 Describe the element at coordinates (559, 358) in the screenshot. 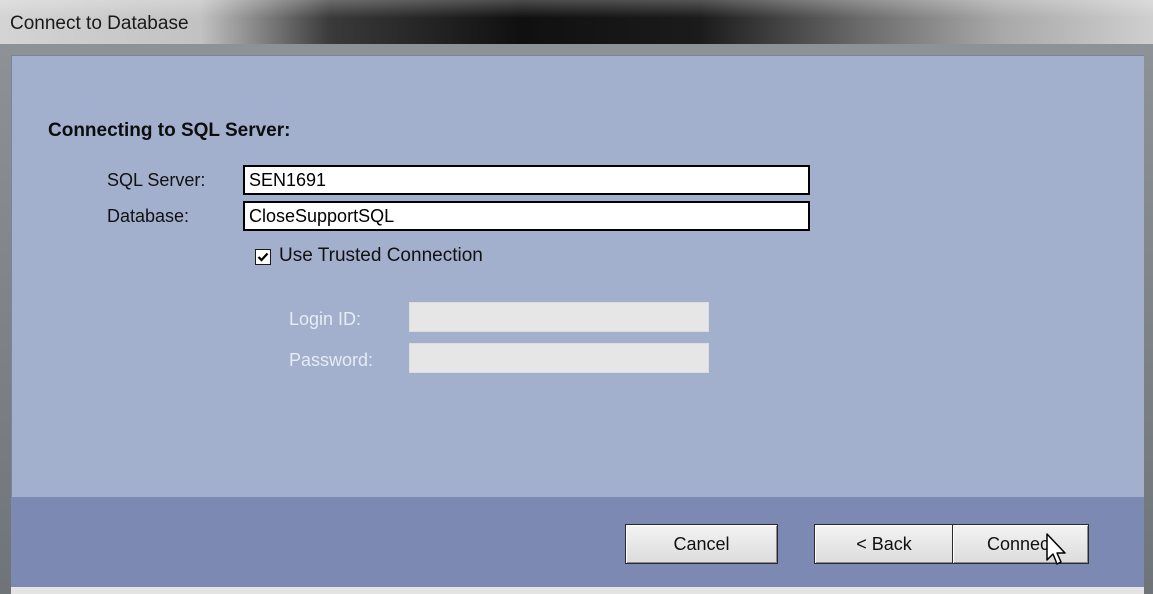

I see `password-input` at that location.